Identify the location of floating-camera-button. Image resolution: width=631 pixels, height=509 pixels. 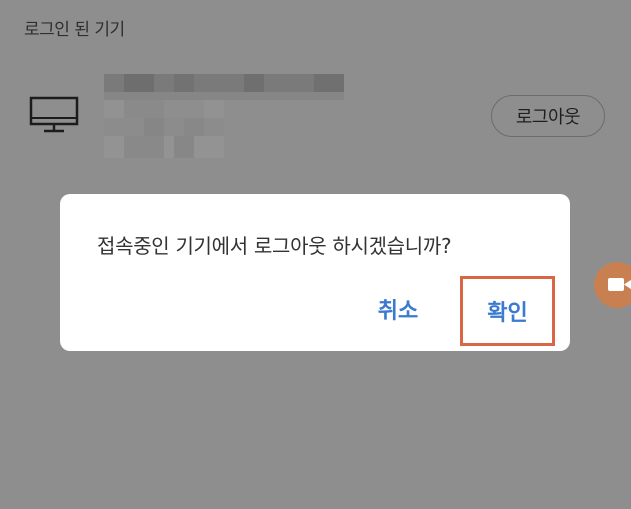
(612, 285).